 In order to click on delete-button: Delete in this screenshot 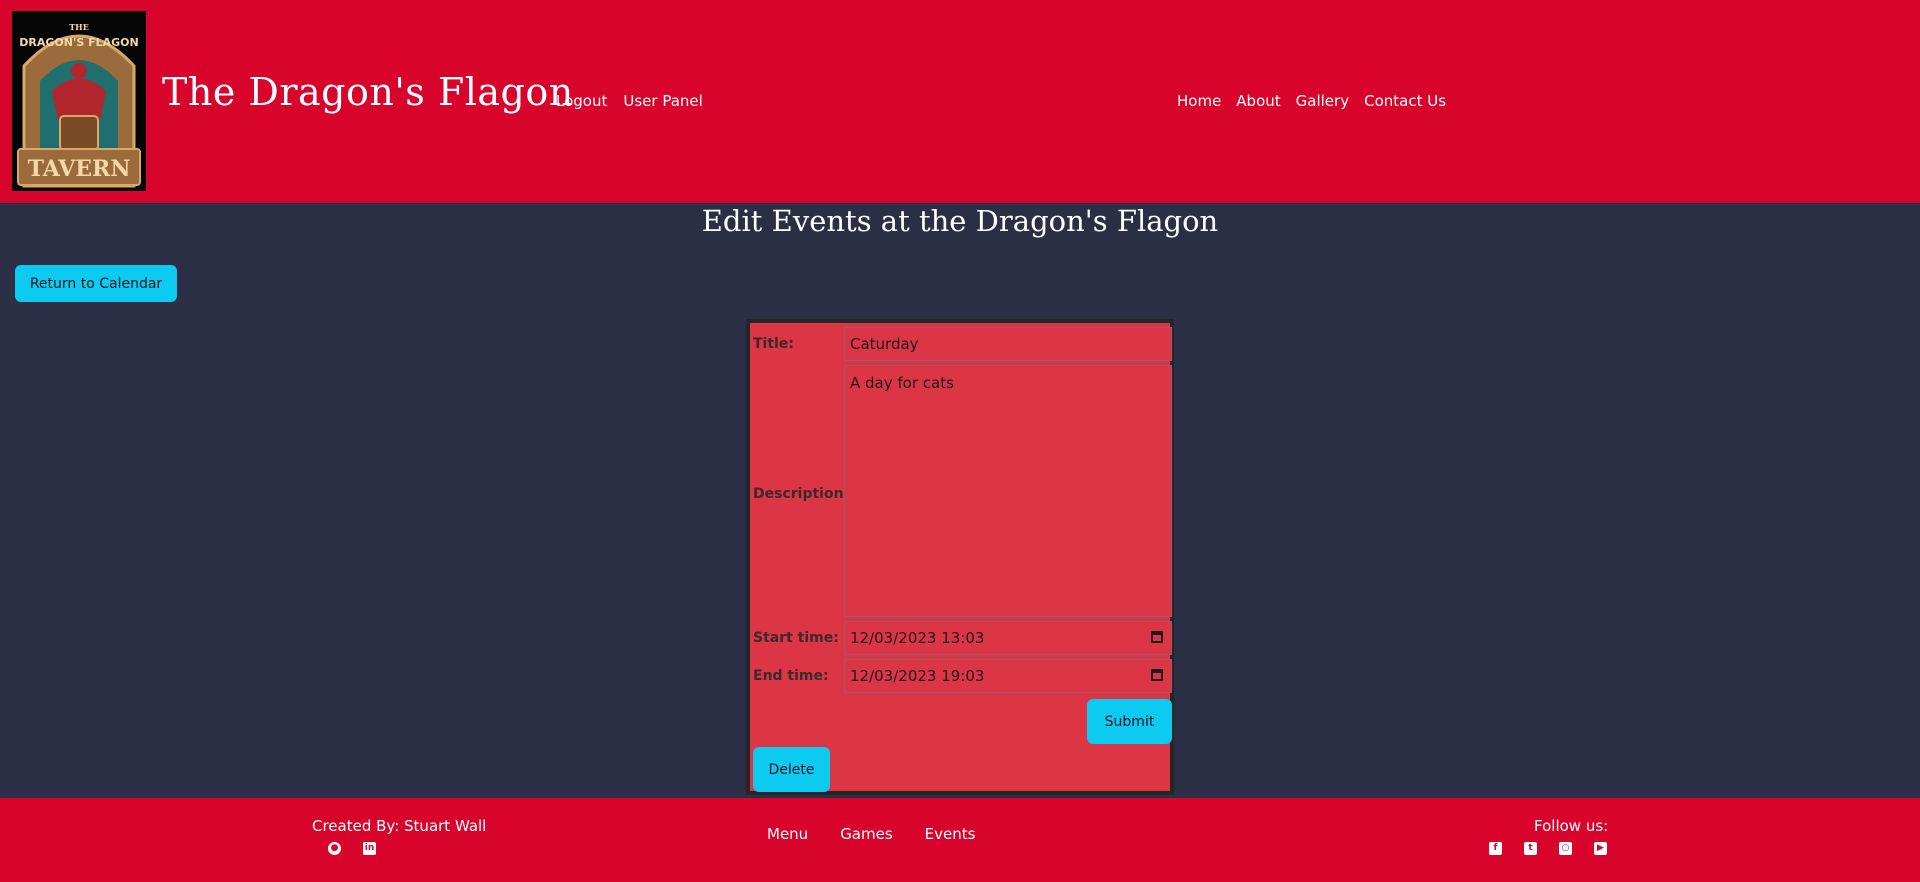, I will do `click(791, 769)`.